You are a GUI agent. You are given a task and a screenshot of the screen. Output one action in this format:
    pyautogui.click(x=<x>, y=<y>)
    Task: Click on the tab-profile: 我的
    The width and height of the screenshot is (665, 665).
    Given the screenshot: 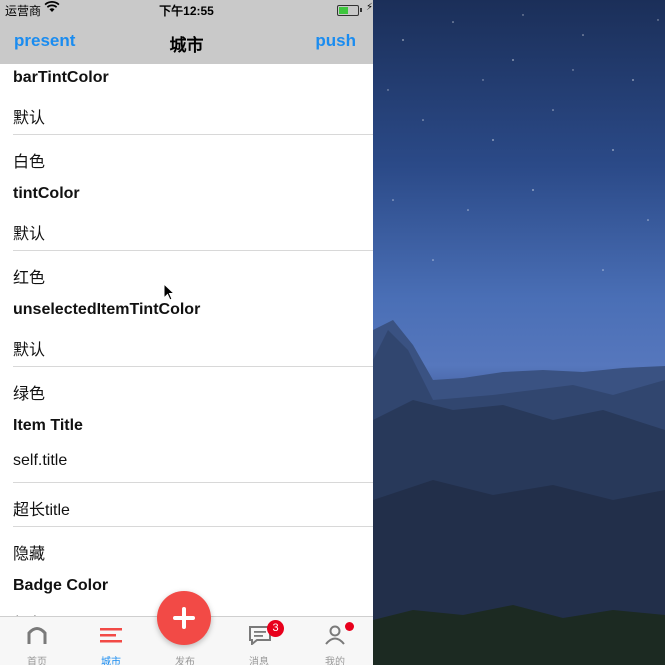 What is the action you would take?
    pyautogui.click(x=335, y=641)
    